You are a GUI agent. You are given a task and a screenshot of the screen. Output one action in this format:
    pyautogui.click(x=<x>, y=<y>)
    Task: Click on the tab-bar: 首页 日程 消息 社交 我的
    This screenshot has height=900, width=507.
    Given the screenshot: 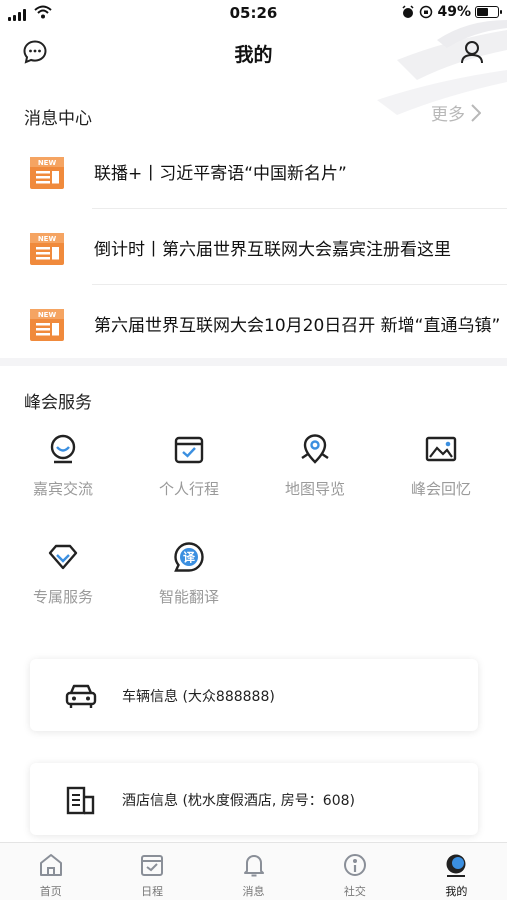 What is the action you would take?
    pyautogui.click(x=253, y=871)
    